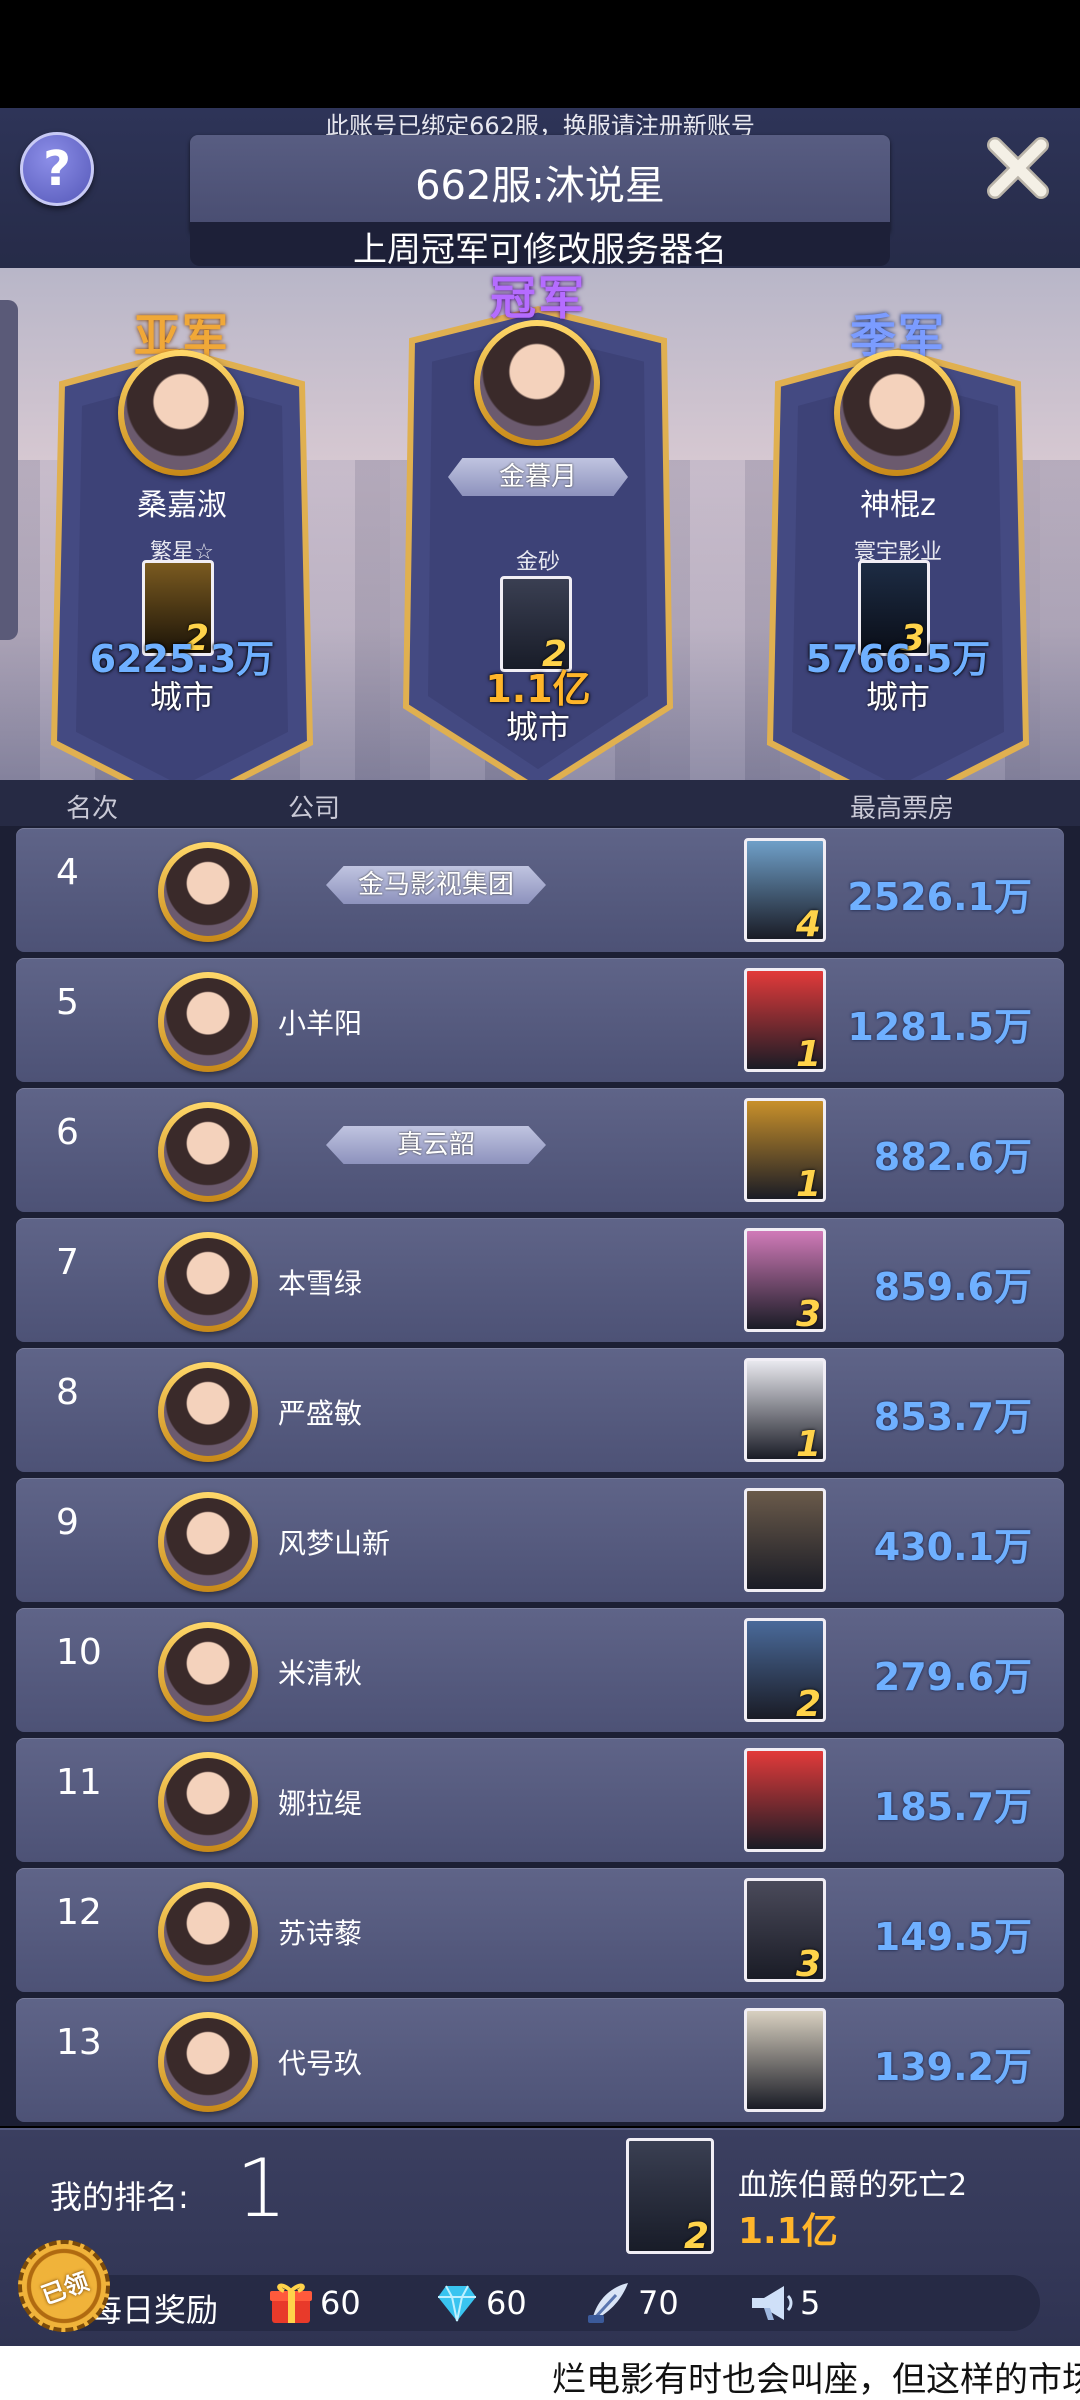 This screenshot has width=1080, height=2400. I want to click on podium-second: 亚军 桑嘉淑 繁星☆ 2 6225.3万 城市, so click(182, 544).